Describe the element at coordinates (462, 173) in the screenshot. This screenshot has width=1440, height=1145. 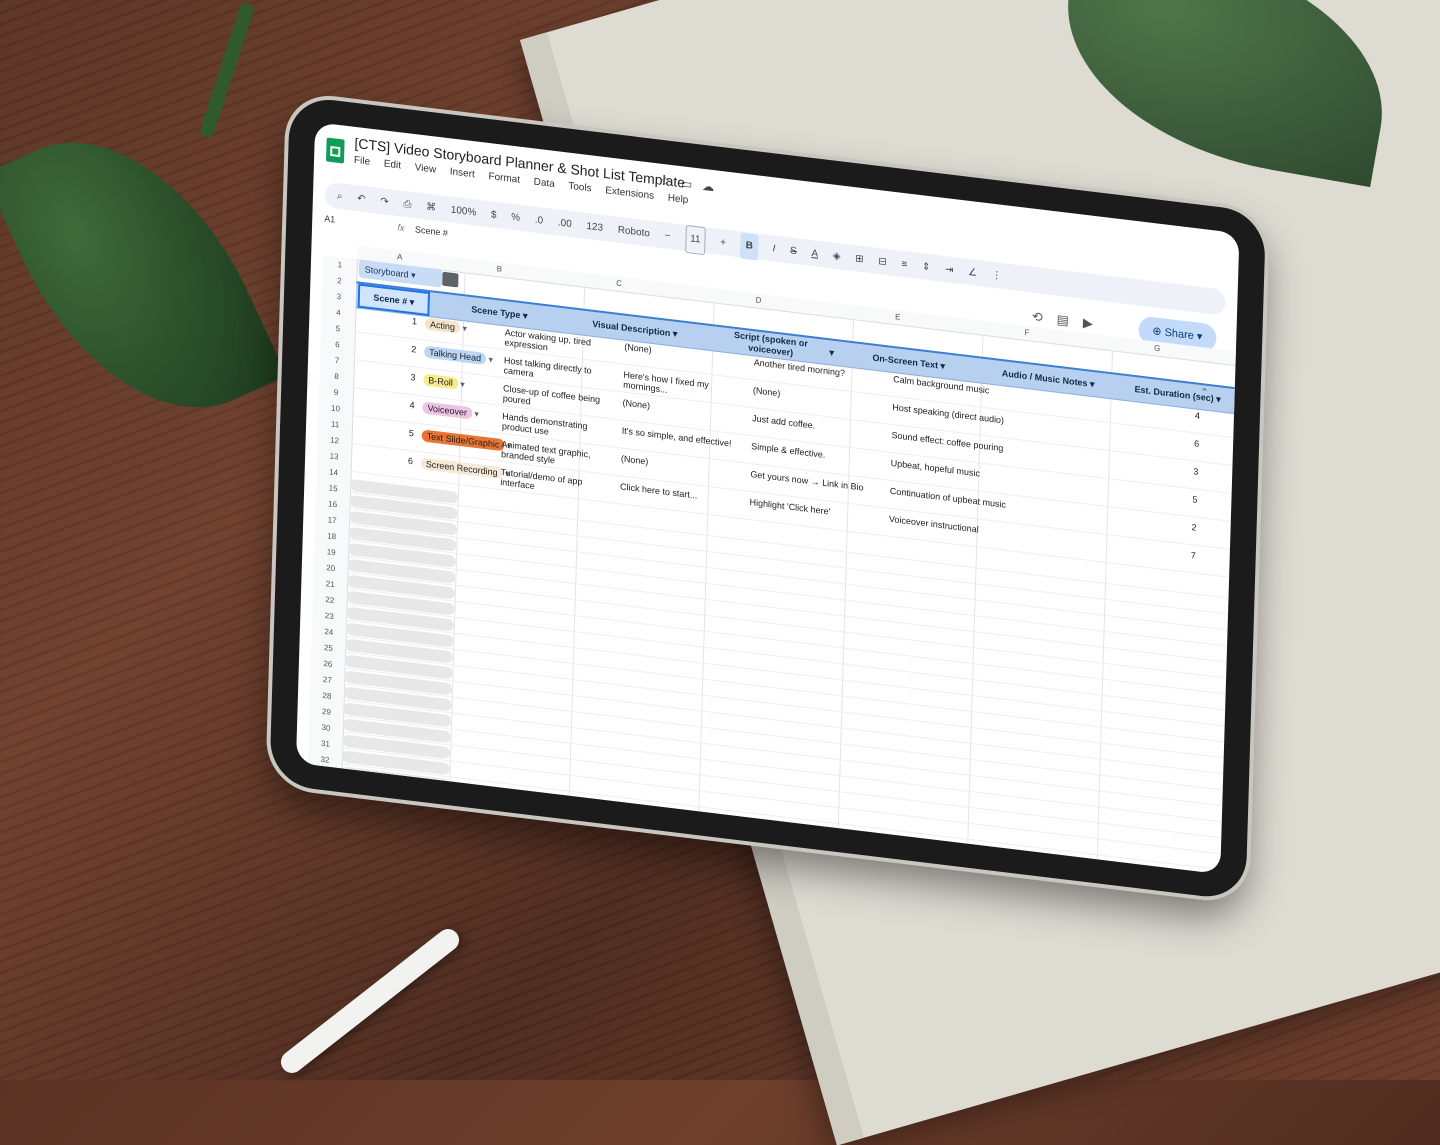
I see `menu-insert: Insert` at that location.